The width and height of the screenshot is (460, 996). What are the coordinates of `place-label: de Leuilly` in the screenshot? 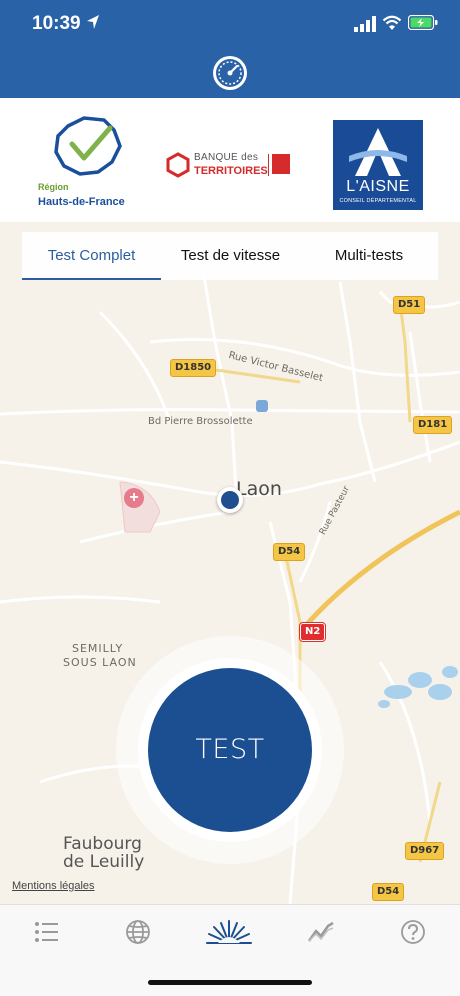 It's located at (104, 862).